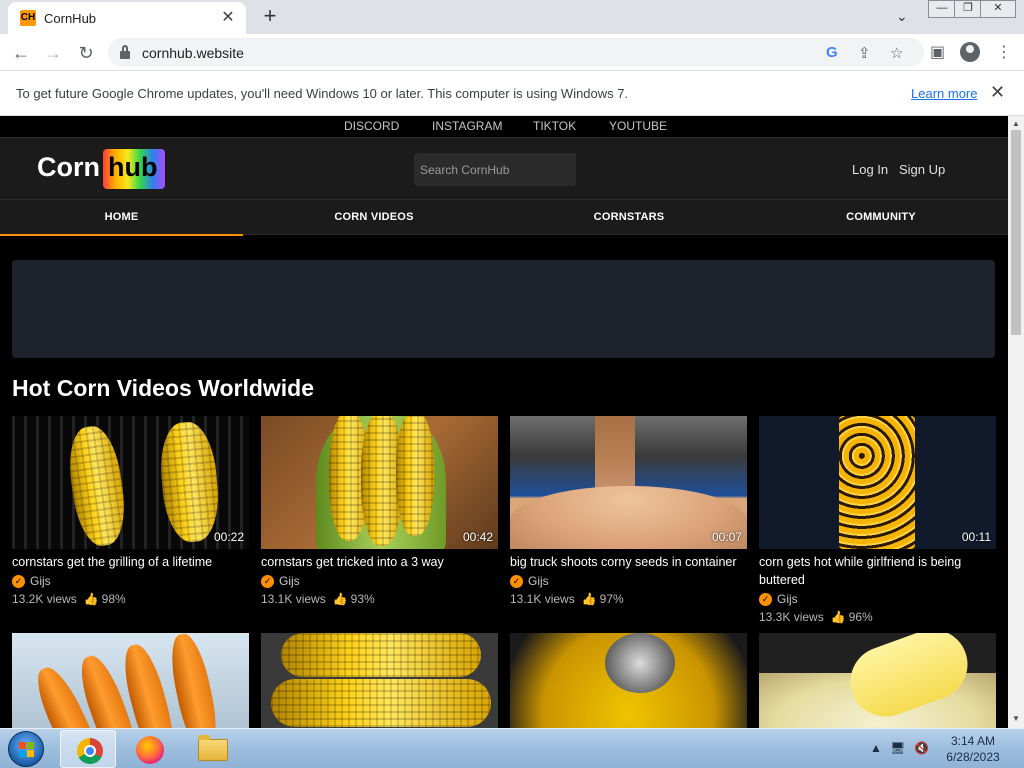  I want to click on video-stats: 13.1K views 👍 97%, so click(628, 599).